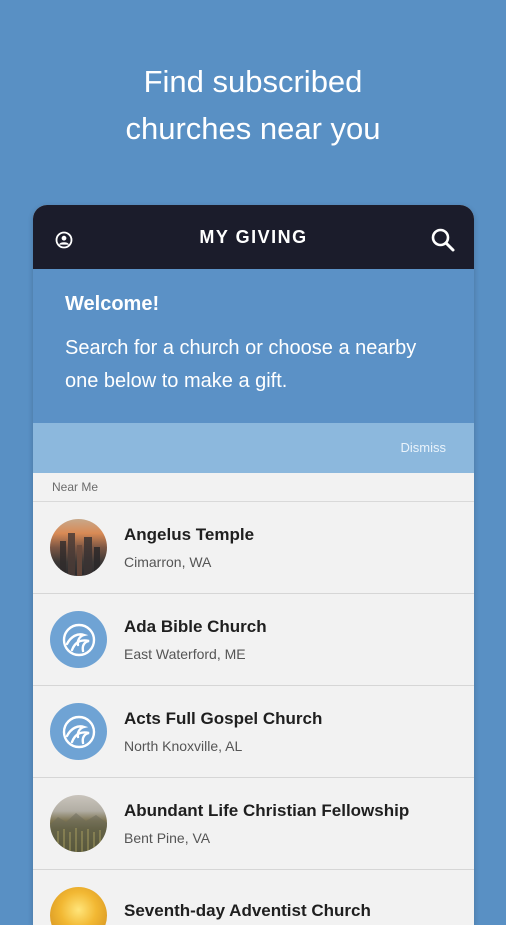 Image resolution: width=506 pixels, height=925 pixels. I want to click on list-item: Seventh-day Adventist Church, so click(253, 897).